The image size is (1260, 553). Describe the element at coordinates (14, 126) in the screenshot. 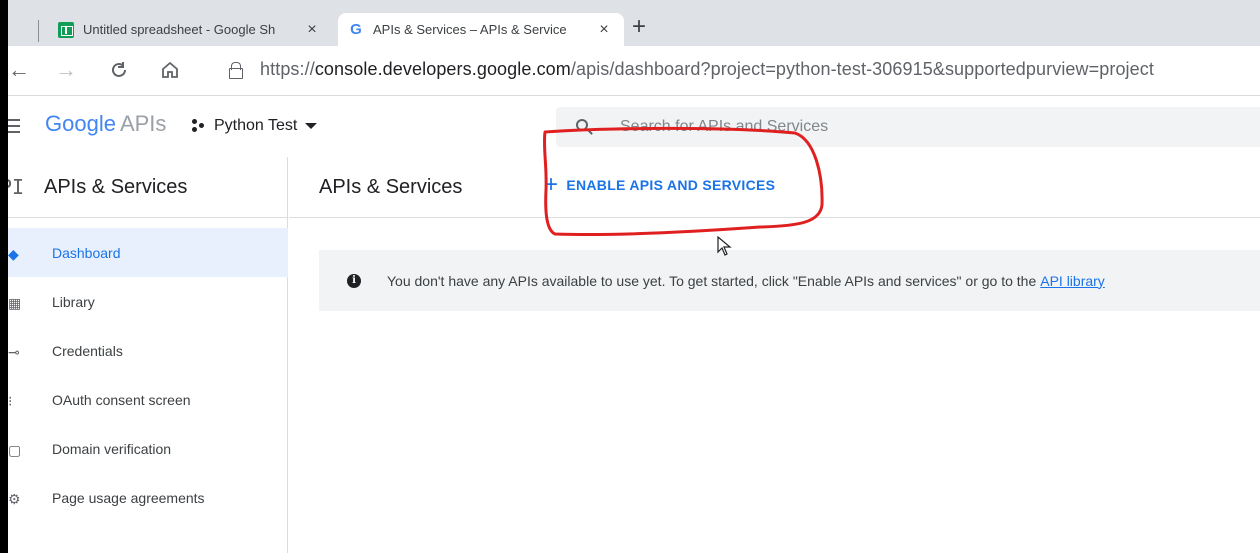

I see `hamburger-menu-icon` at that location.